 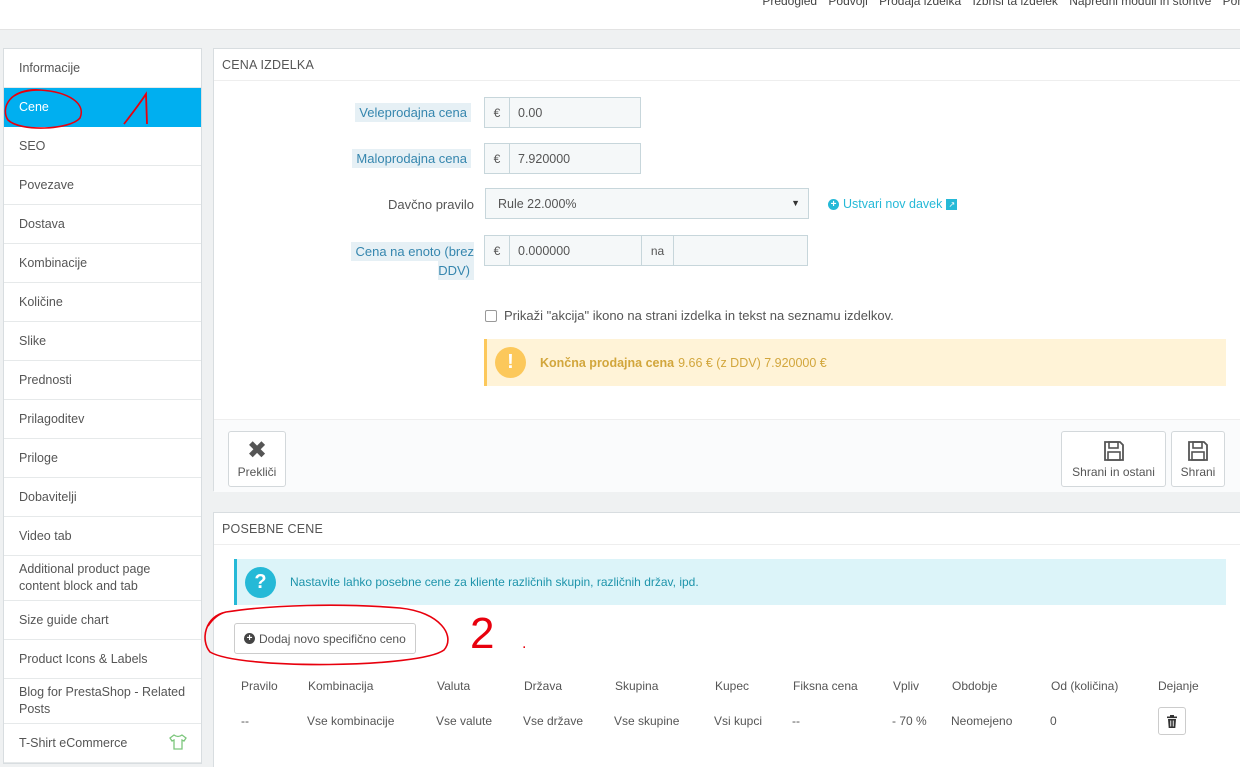 I want to click on price-panel-footer: ✖ Prekliči Shrani in ostani Shrani, so click(x=727, y=455).